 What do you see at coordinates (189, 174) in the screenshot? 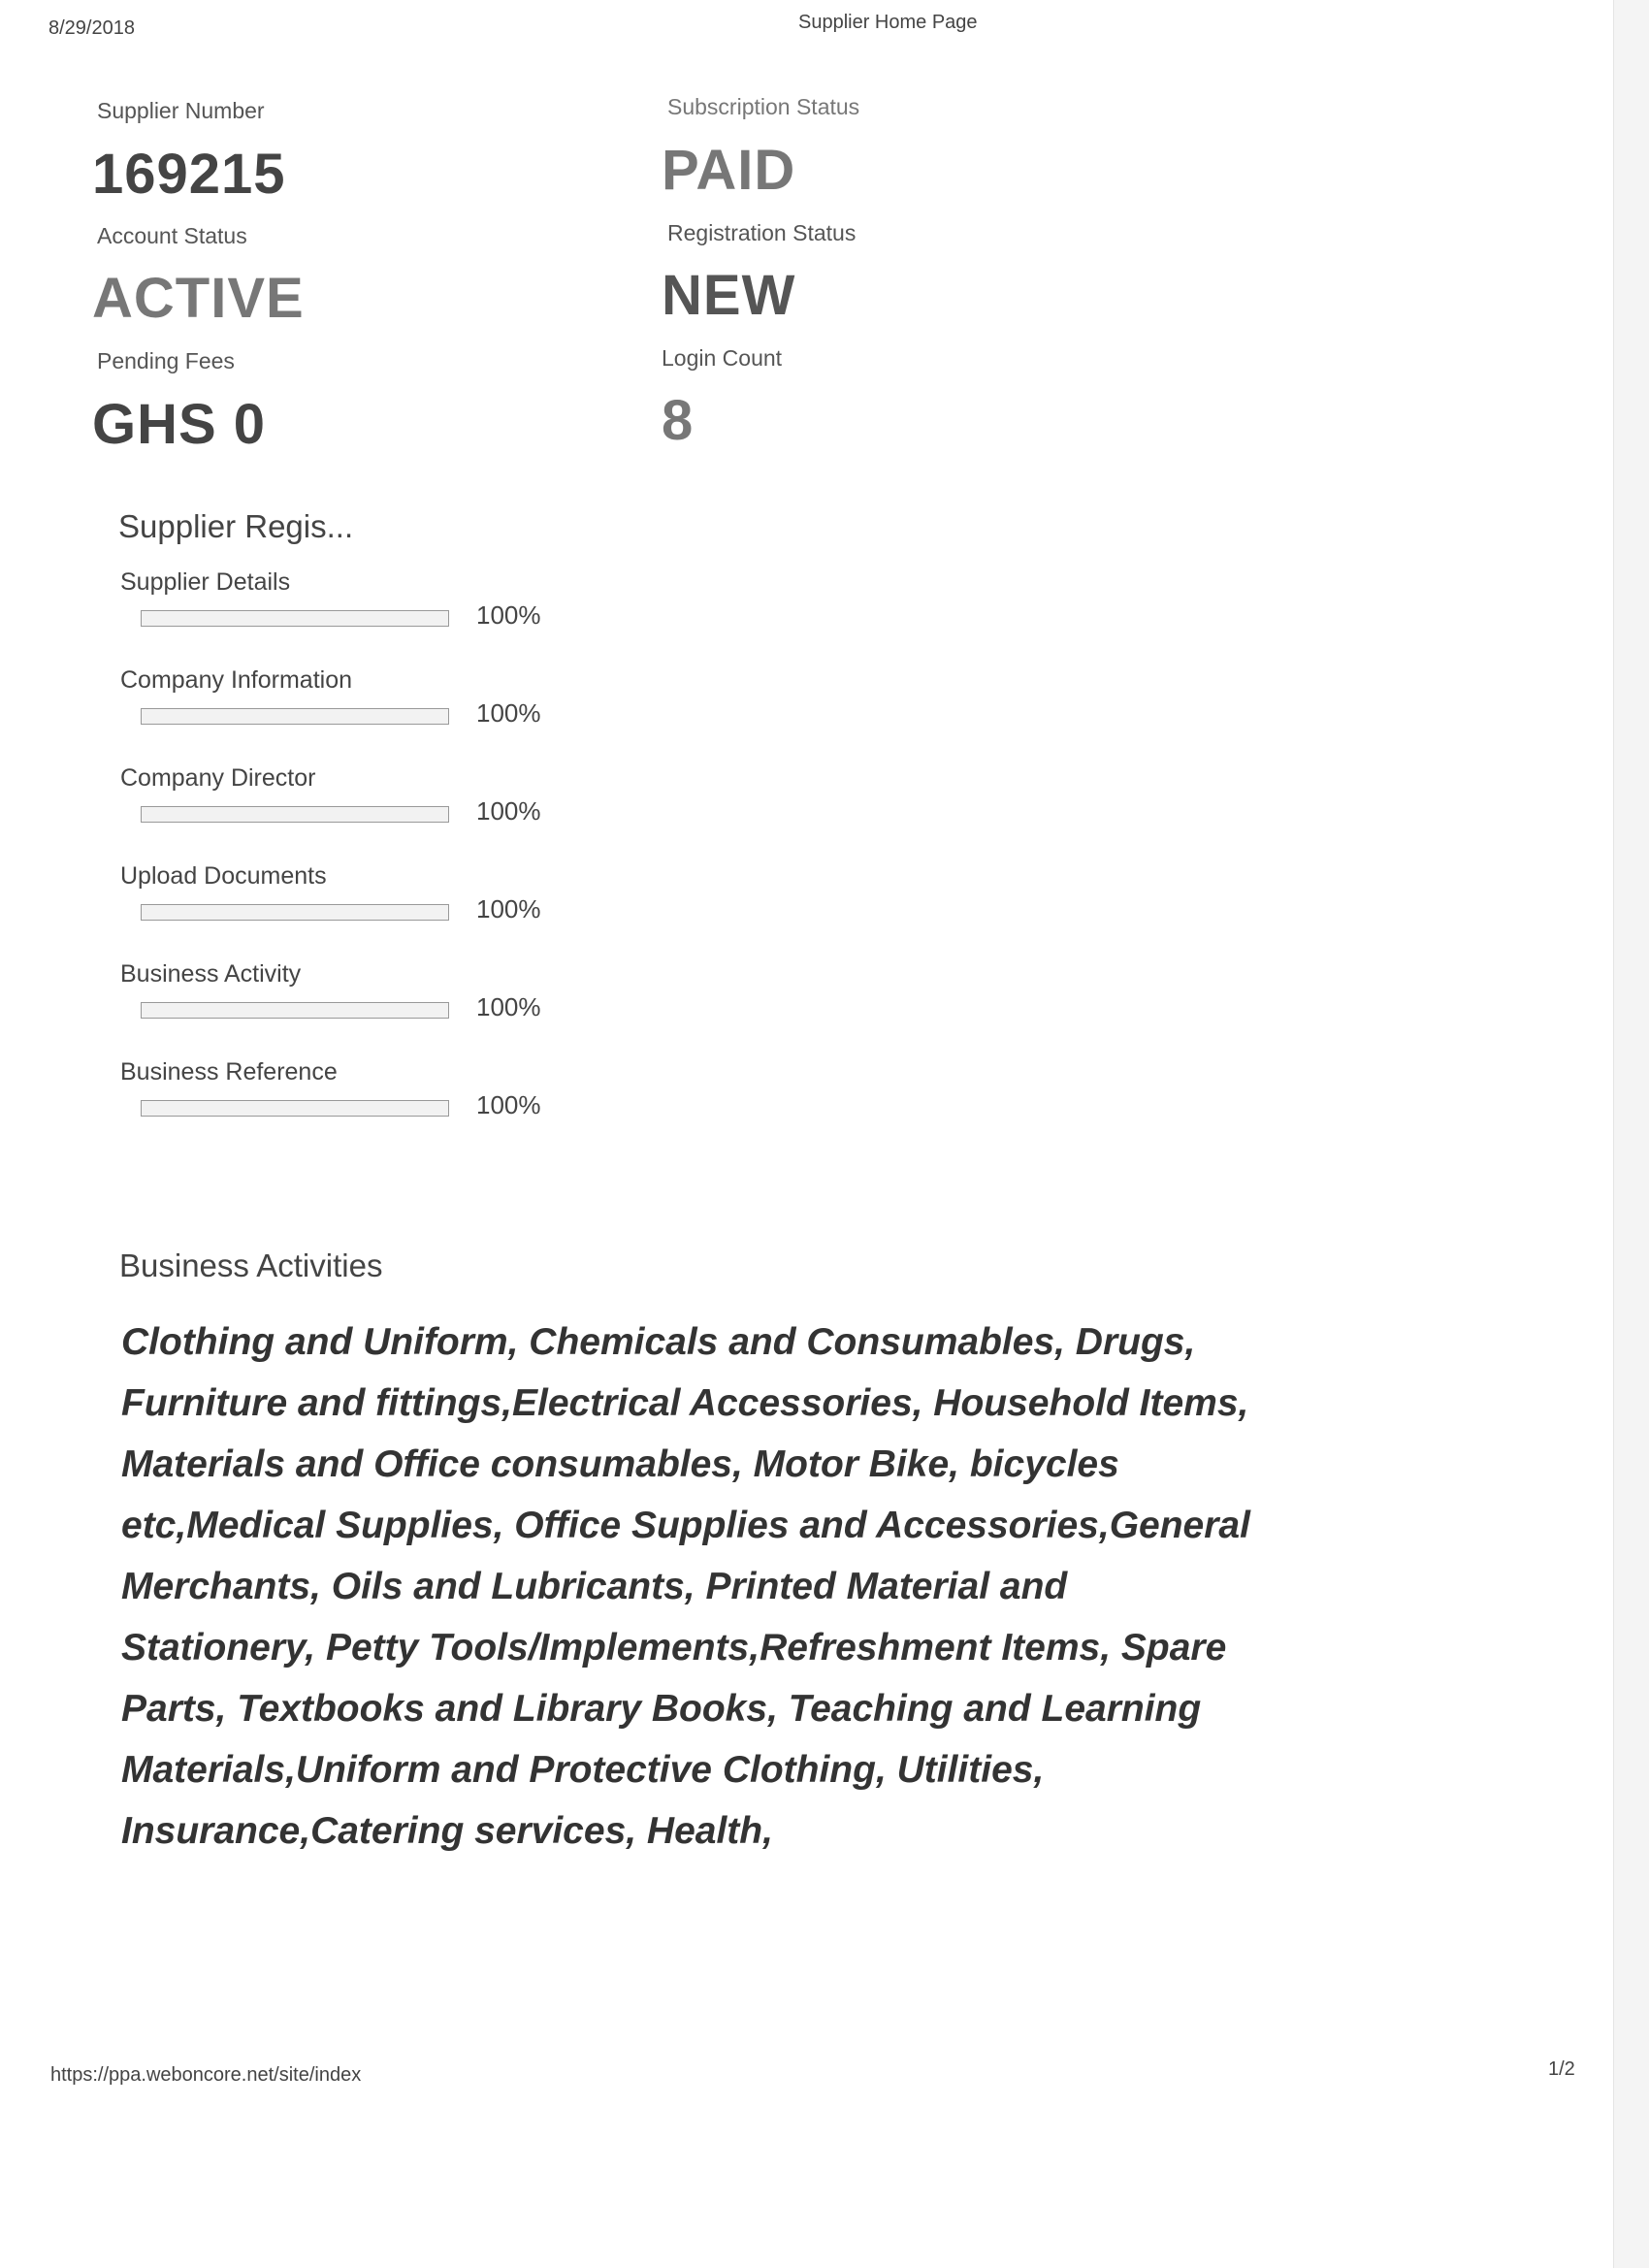
I see `supplier-number-value: 169215` at bounding box center [189, 174].